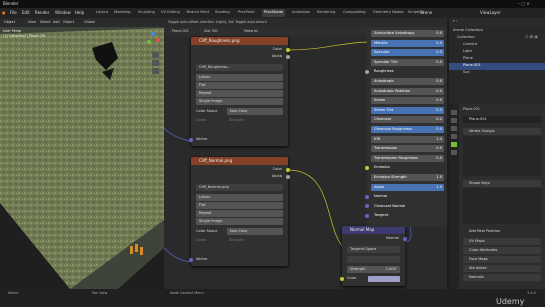  What do you see at coordinates (466, 72) in the screenshot?
I see `outliner-row-sun: Sun` at bounding box center [466, 72].